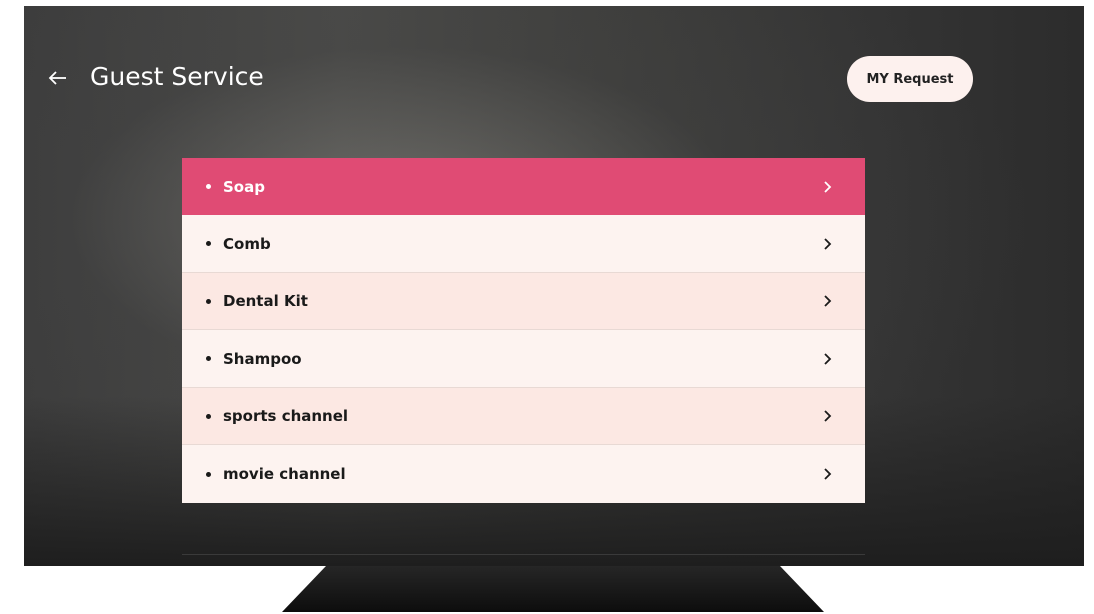 This screenshot has height=614, width=1094. I want to click on arrow-left-icon, so click(57, 78).